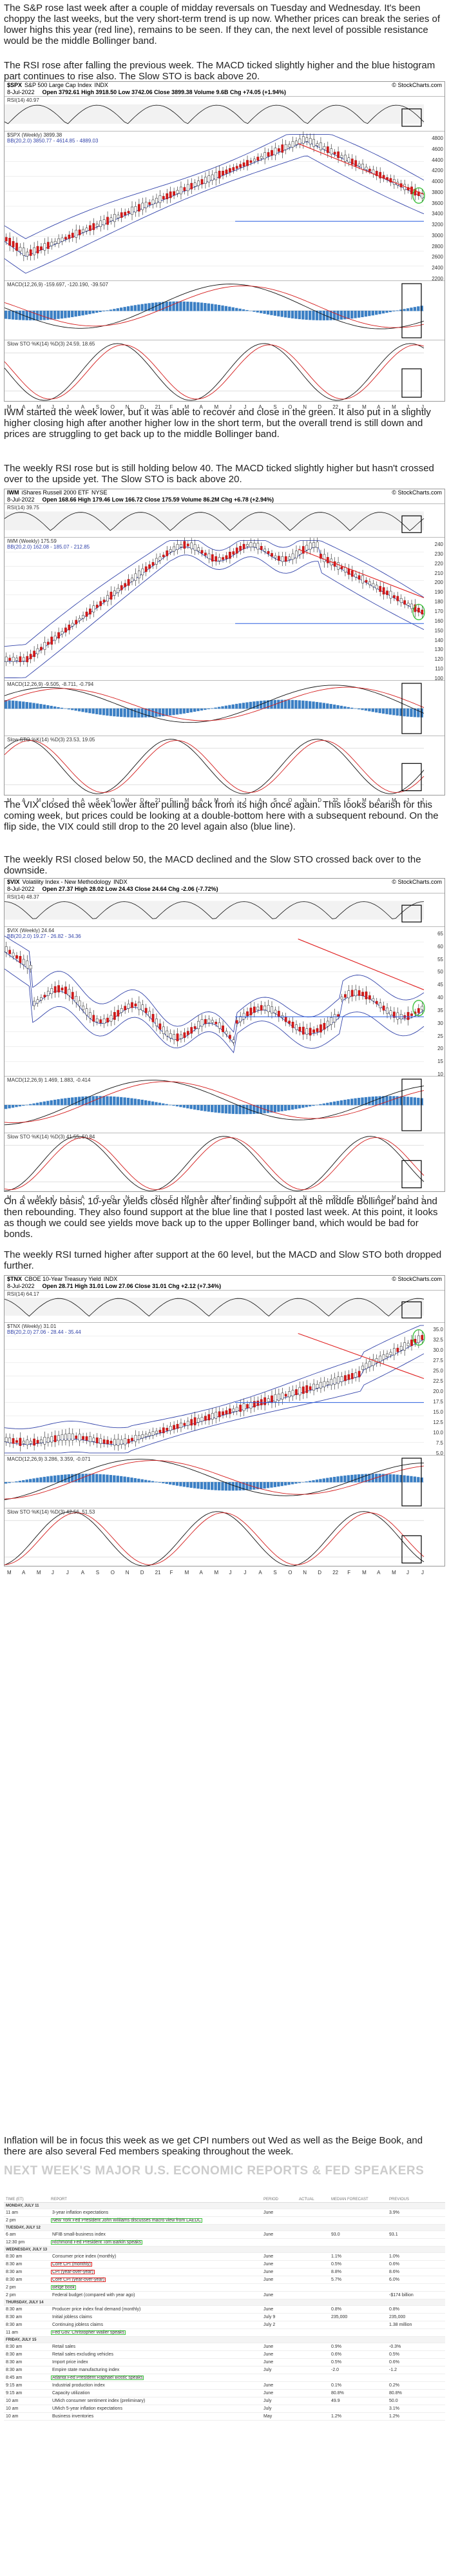  What do you see at coordinates (97, 1573) in the screenshot?
I see `tnx-month-tick: S` at bounding box center [97, 1573].